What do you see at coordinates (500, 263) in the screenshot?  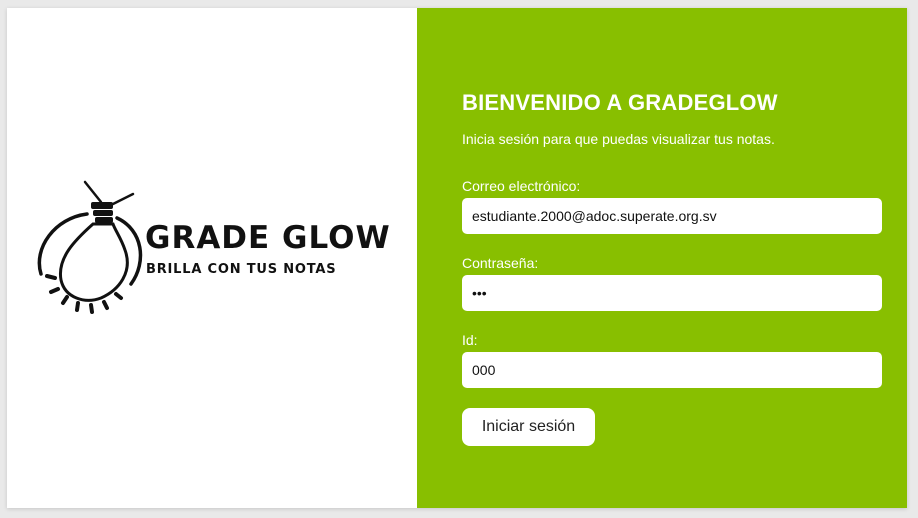 I see `password-label: Contraseña:` at bounding box center [500, 263].